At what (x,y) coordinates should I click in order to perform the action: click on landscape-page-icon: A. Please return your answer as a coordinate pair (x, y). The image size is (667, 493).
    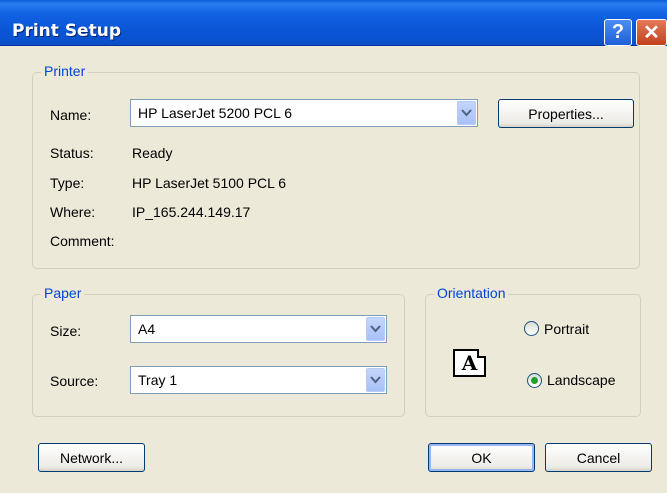
    Looking at the image, I should click on (469, 363).